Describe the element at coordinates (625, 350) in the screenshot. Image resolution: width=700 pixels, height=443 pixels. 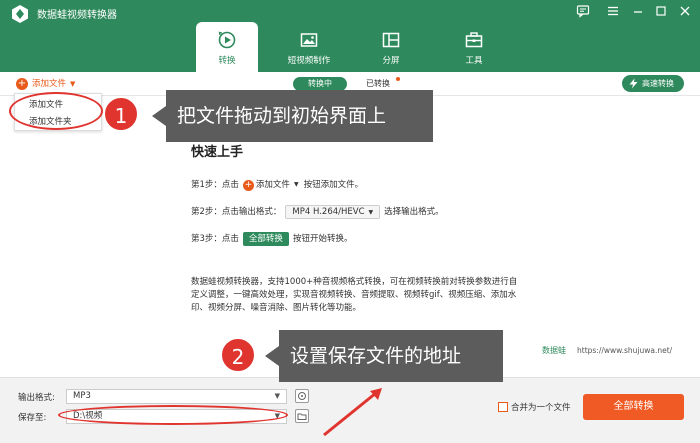
I see `watermark-url: https://www.shujuwa.net/` at that location.